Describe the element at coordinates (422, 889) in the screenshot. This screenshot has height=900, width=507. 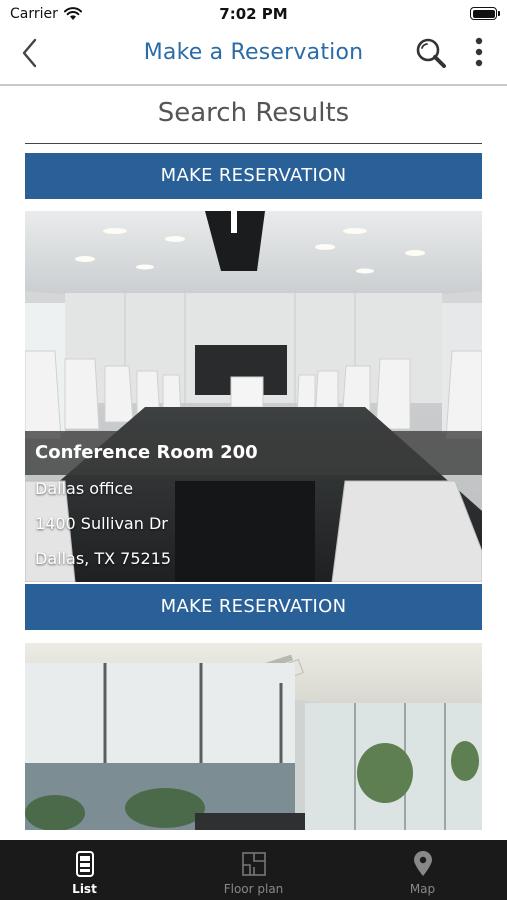
I see `tab-map-label: Map` at that location.